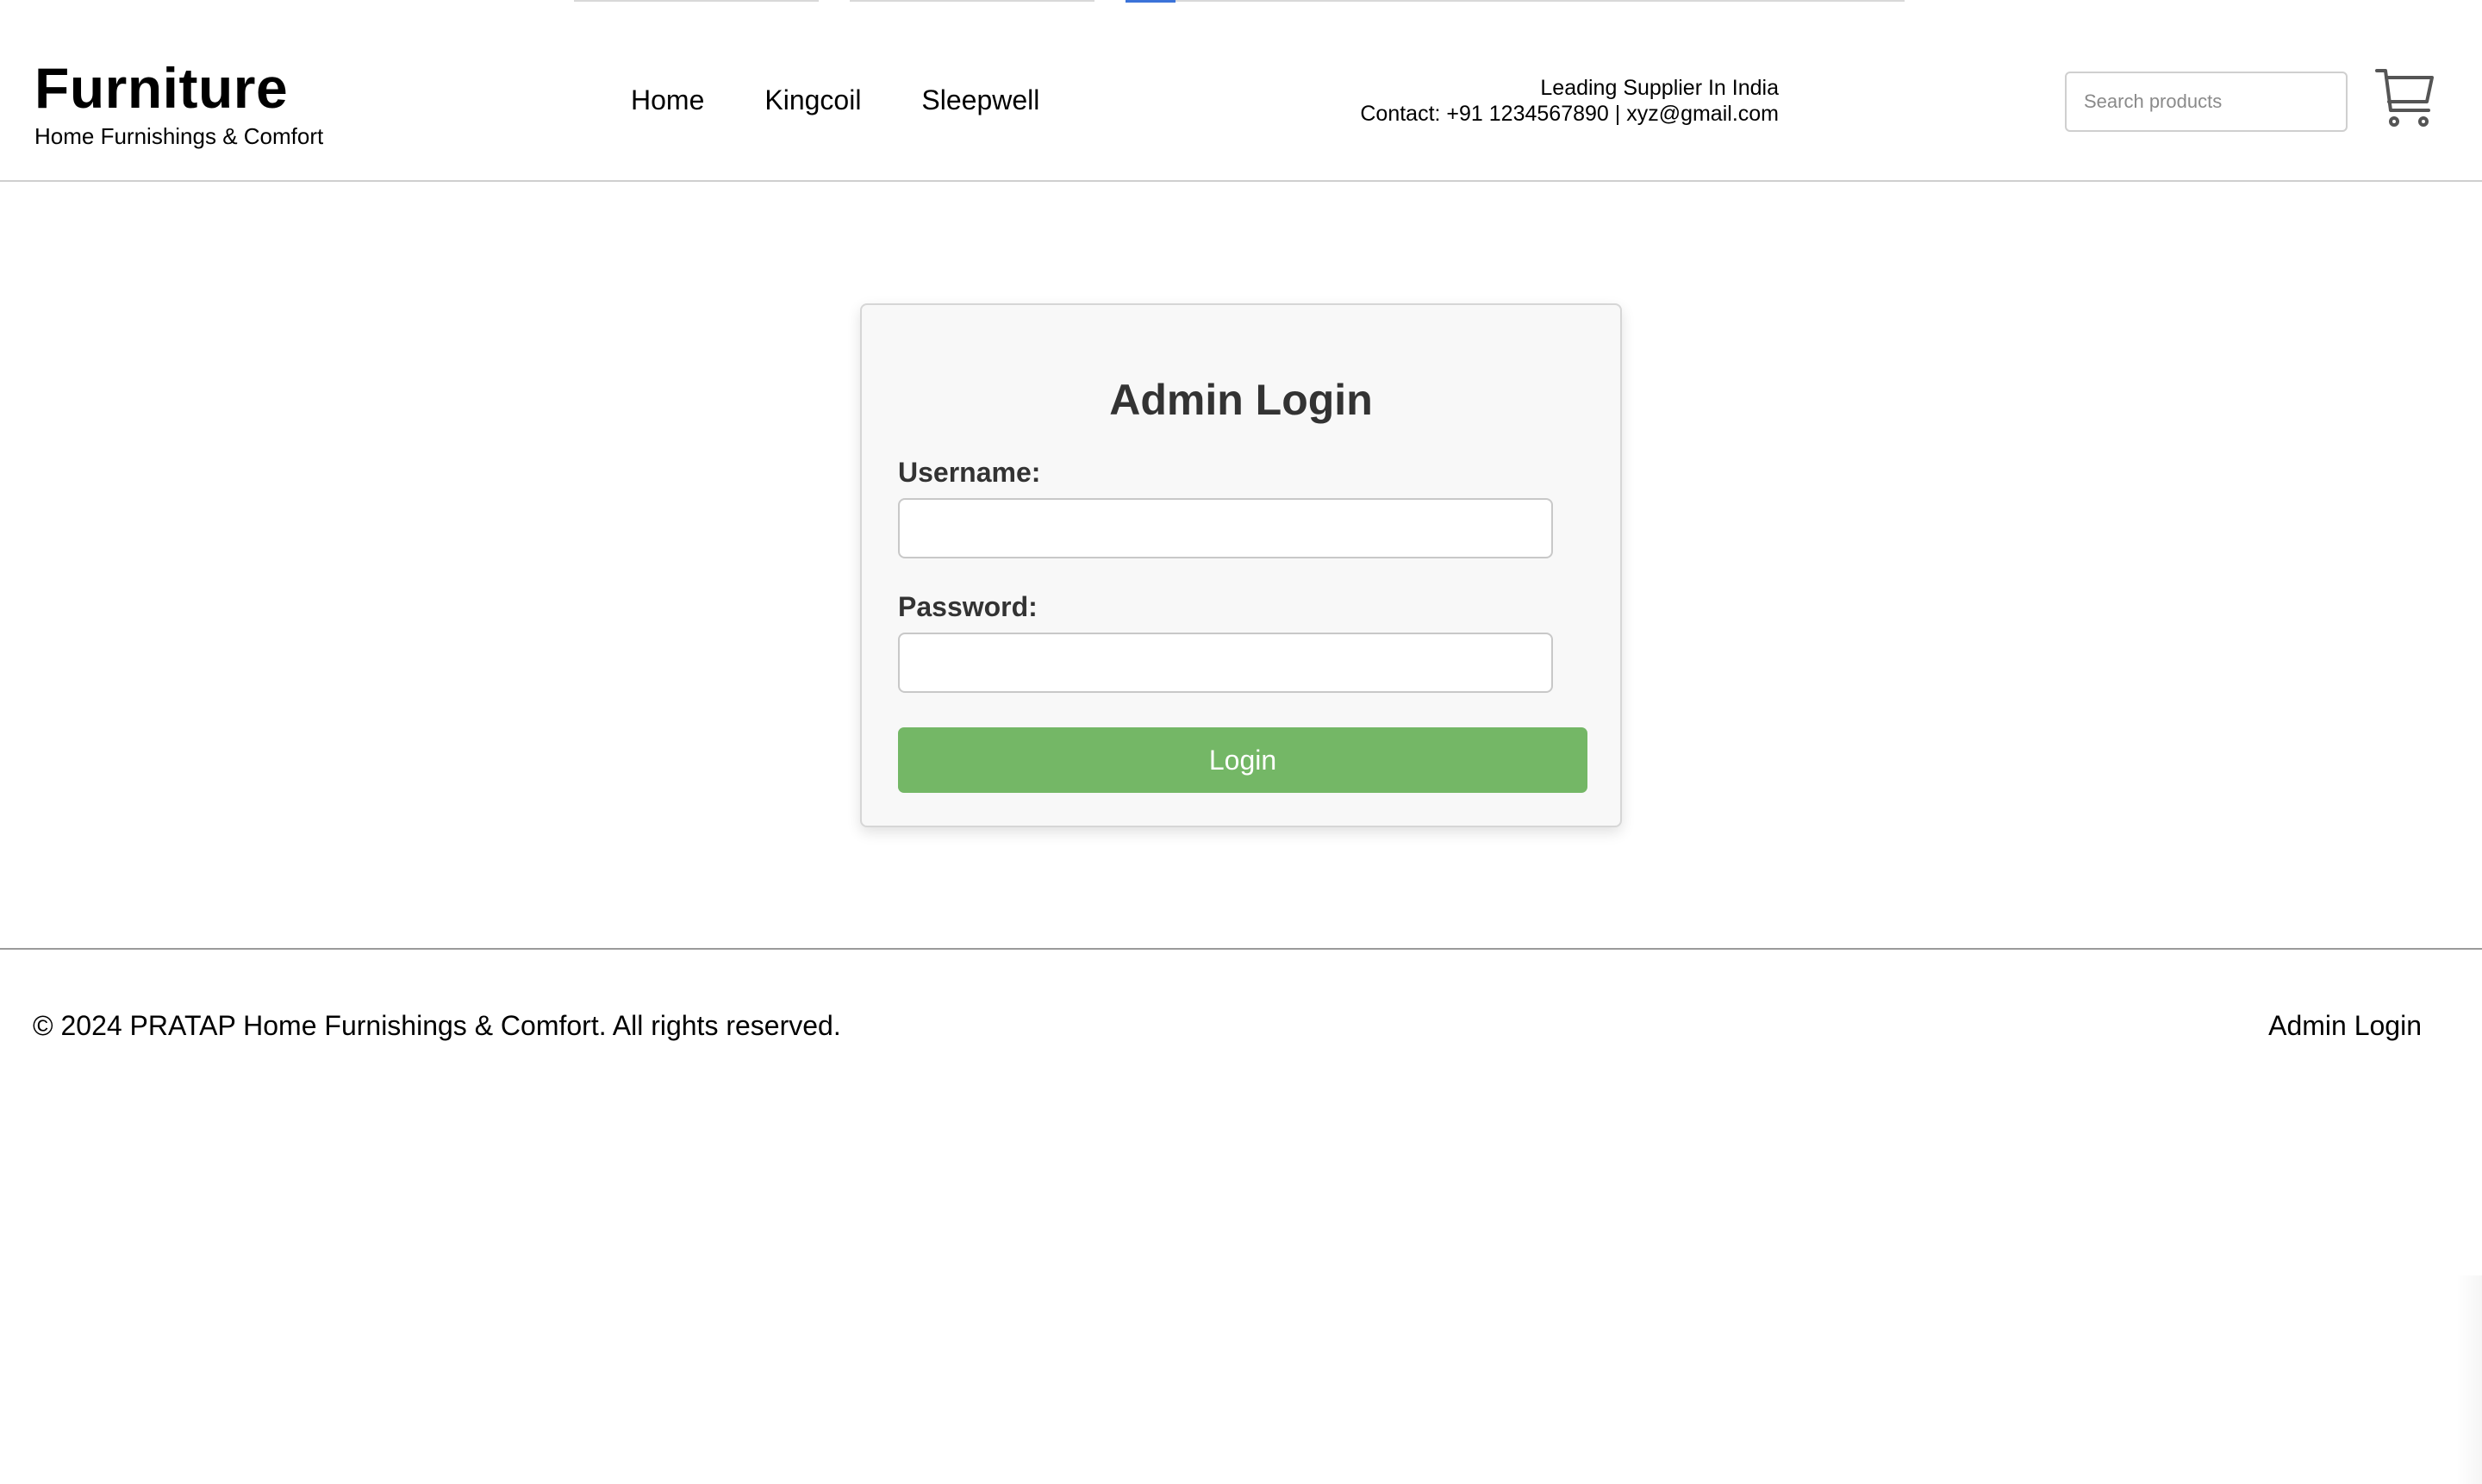  Describe the element at coordinates (1225, 528) in the screenshot. I see `username-field` at that location.